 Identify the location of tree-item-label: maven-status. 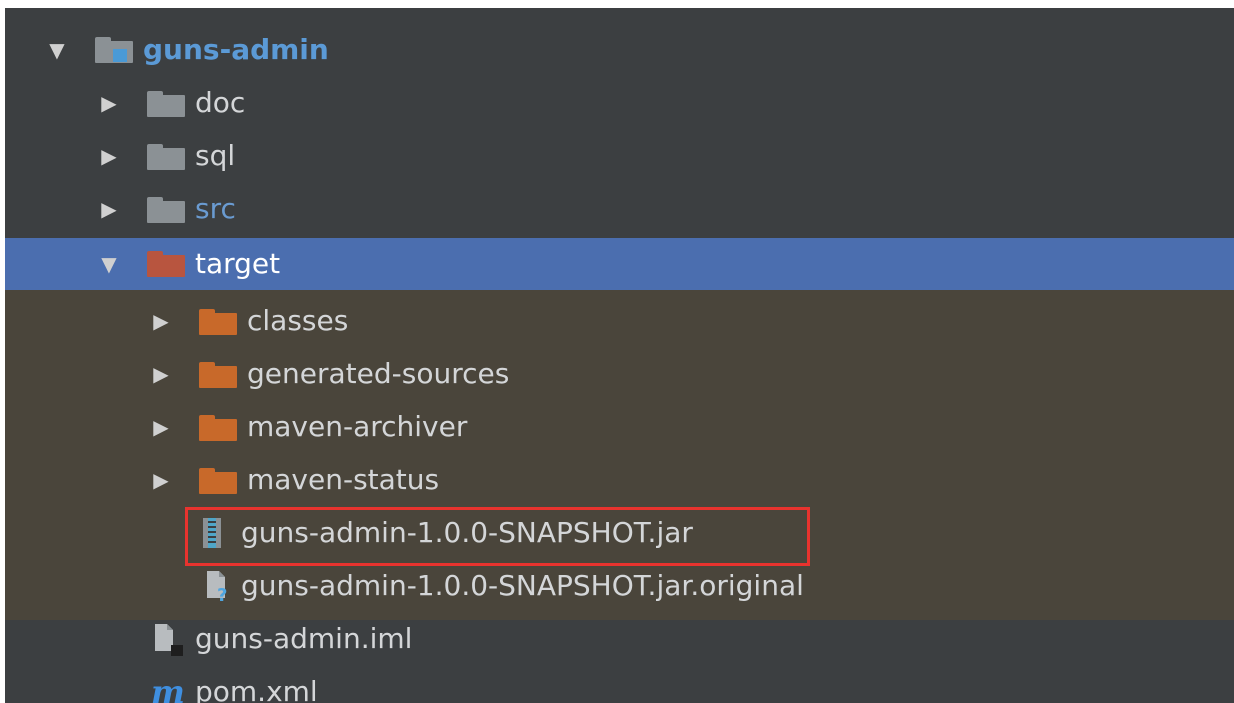
(343, 479).